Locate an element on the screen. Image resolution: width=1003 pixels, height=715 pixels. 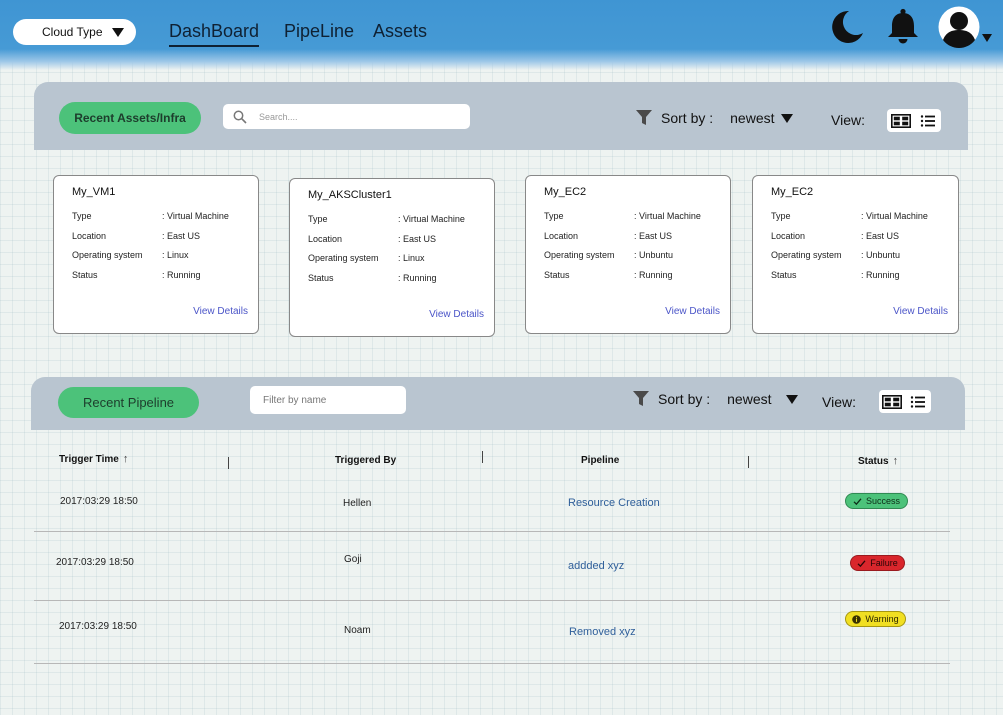
column-header-label: Triggered By is located at coordinates (366, 460).